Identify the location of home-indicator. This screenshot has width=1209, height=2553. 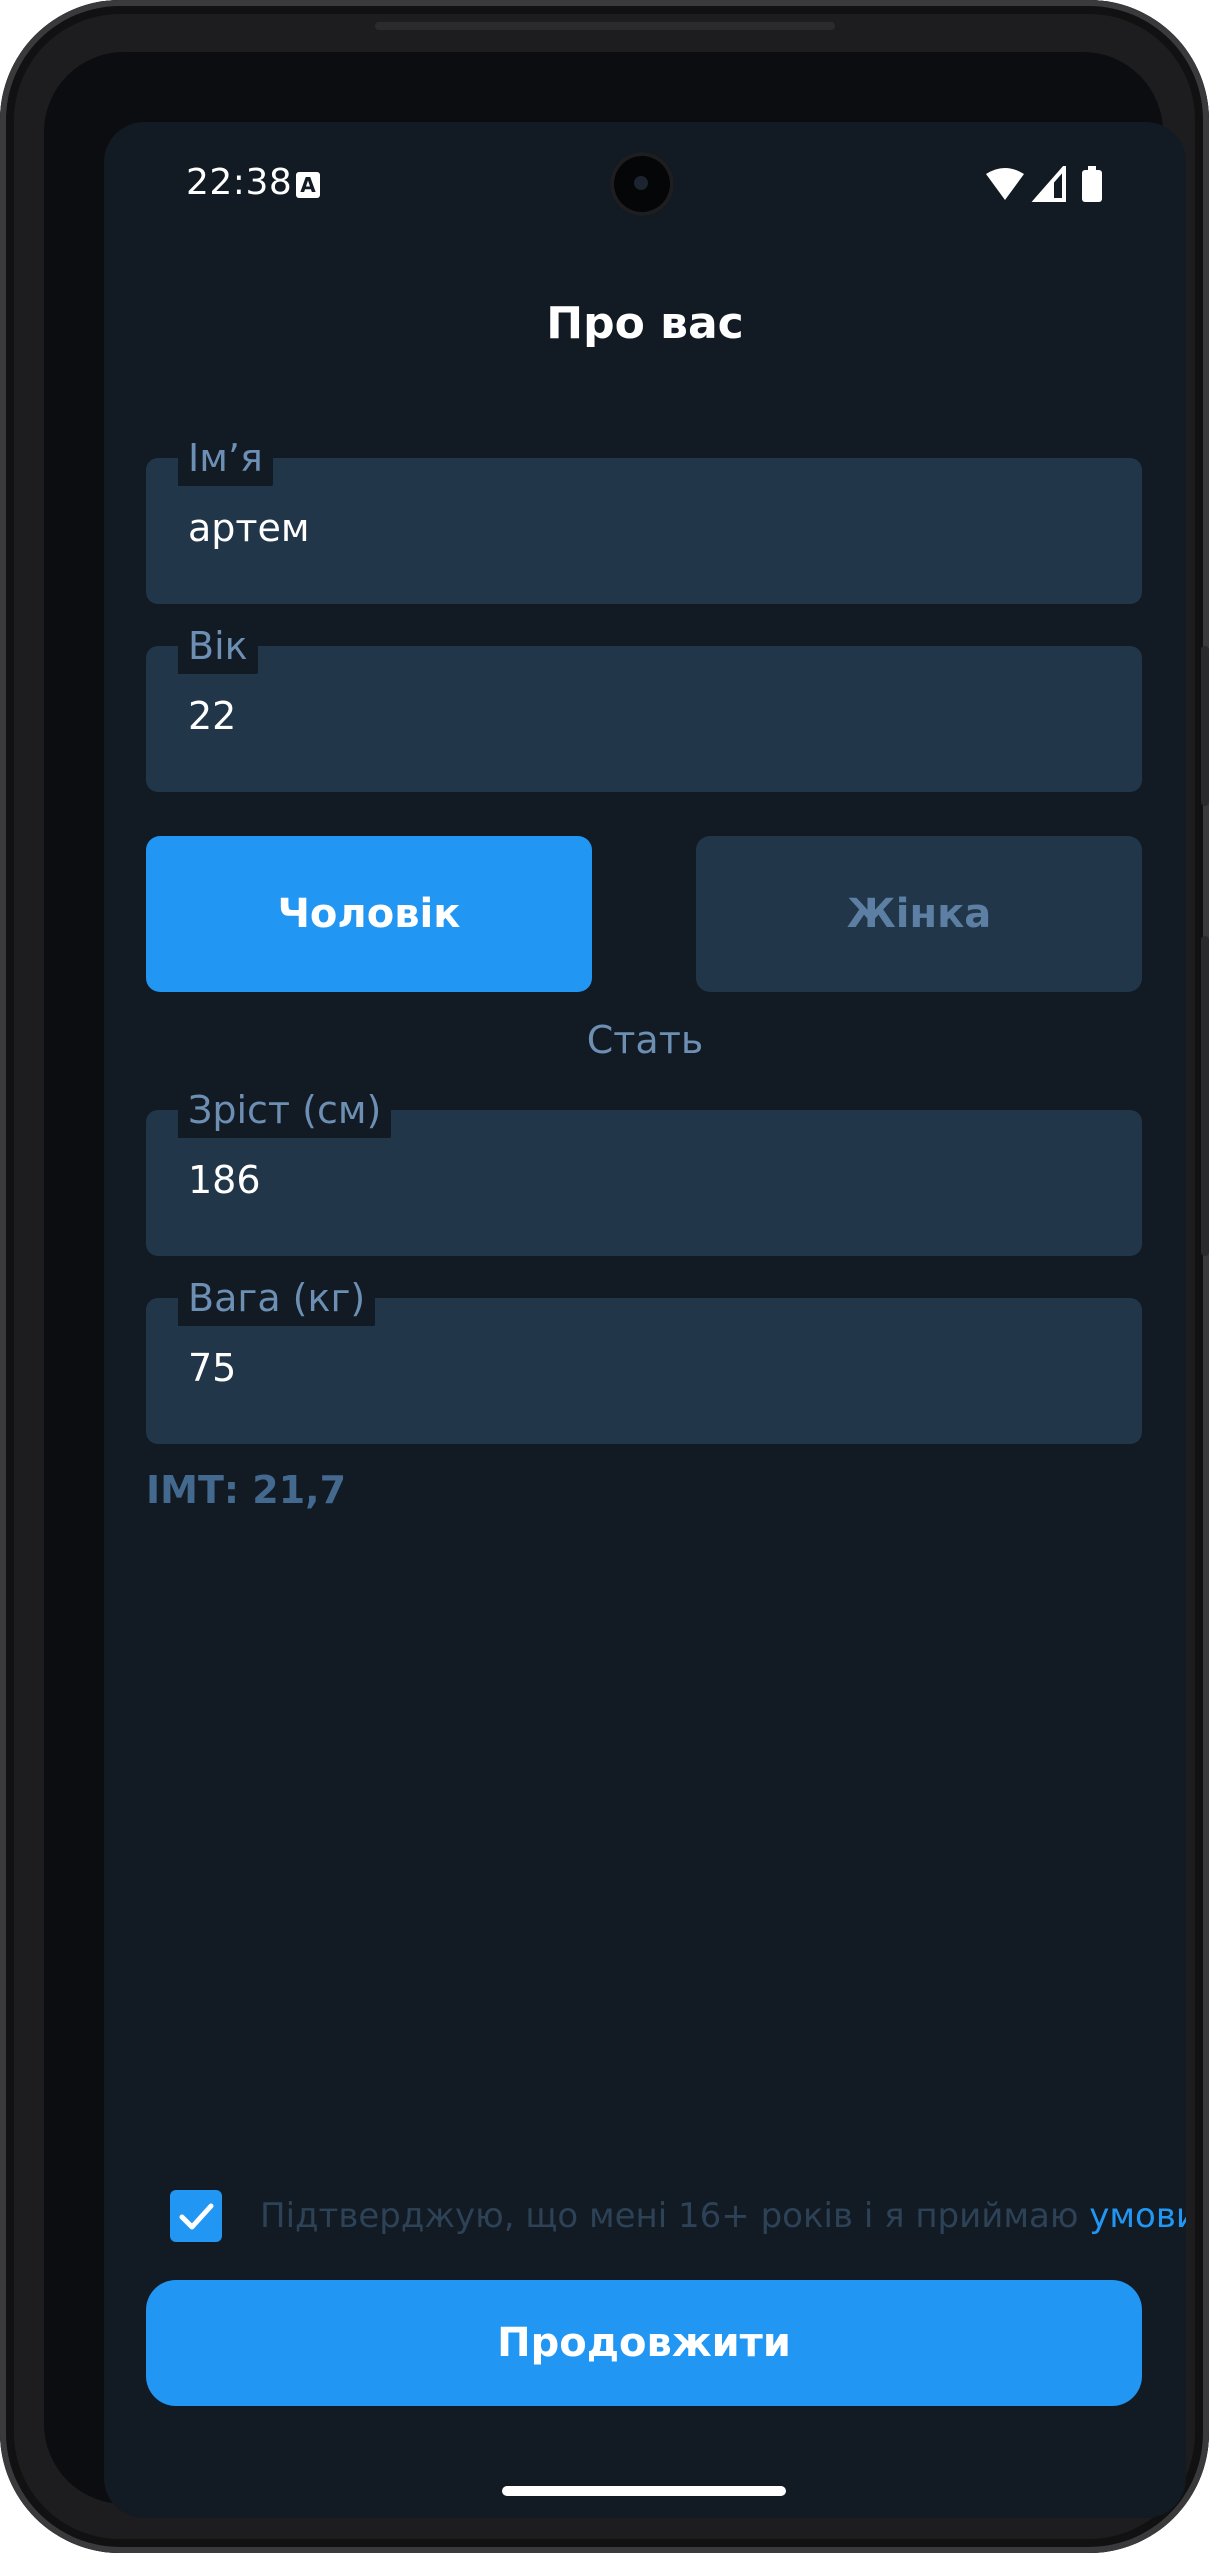
(644, 2491).